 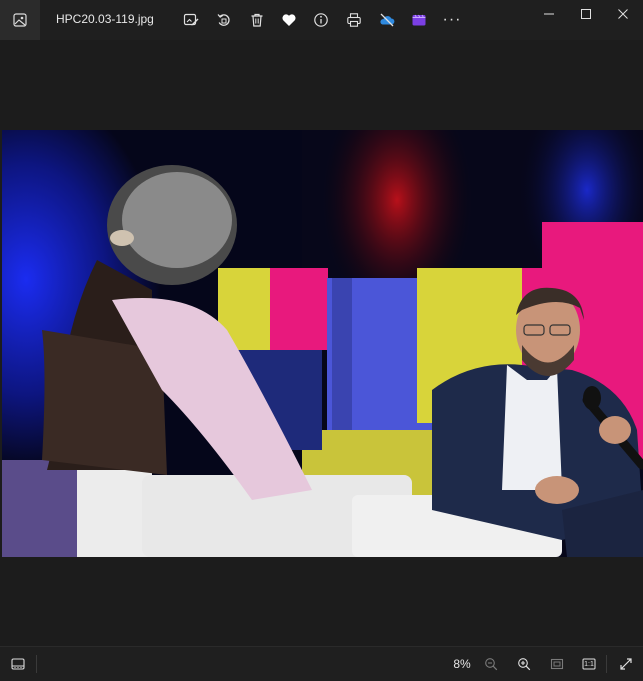 I want to click on info-icon, so click(x=321, y=20).